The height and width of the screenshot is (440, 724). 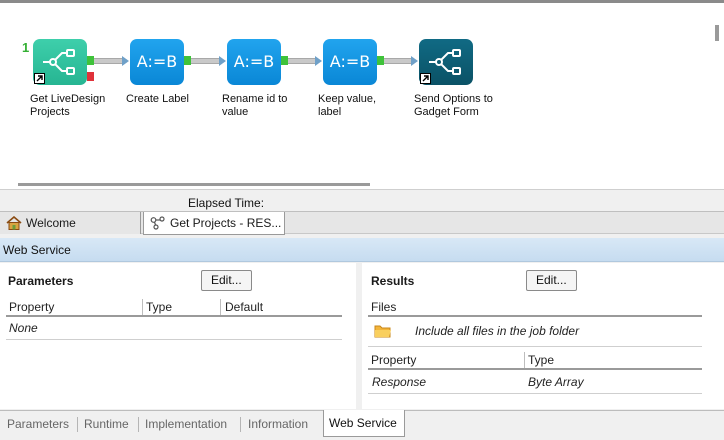 What do you see at coordinates (157, 99) in the screenshot?
I see `node-label: Create Label` at bounding box center [157, 99].